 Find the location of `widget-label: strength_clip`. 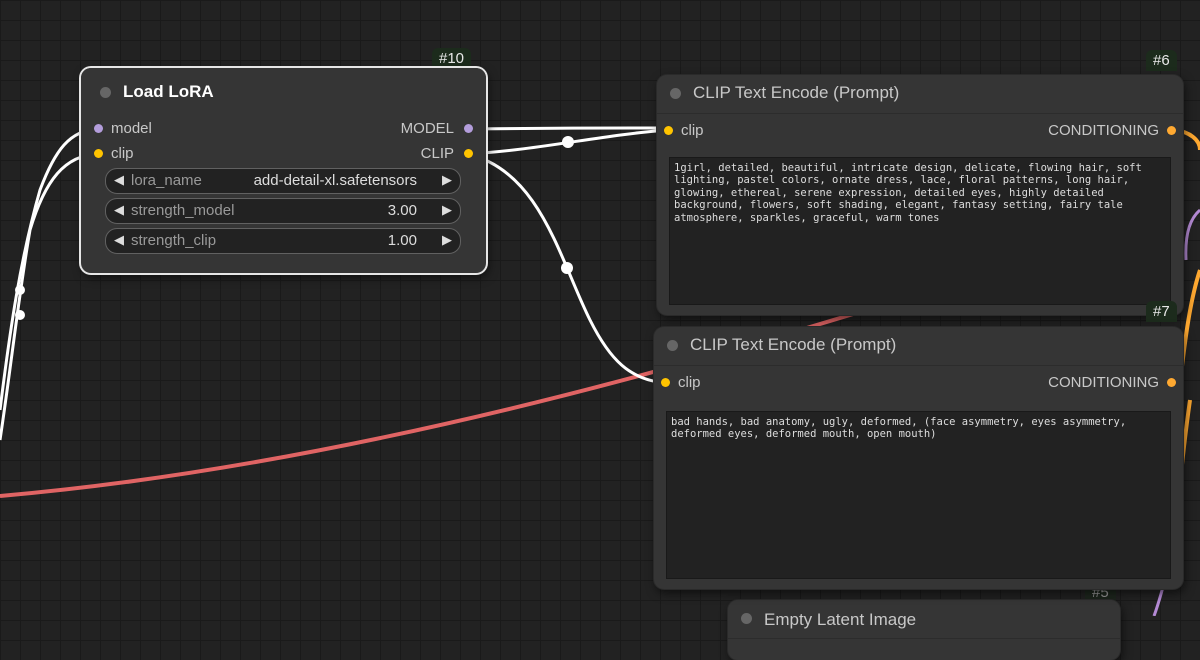

widget-label: strength_clip is located at coordinates (174, 240).